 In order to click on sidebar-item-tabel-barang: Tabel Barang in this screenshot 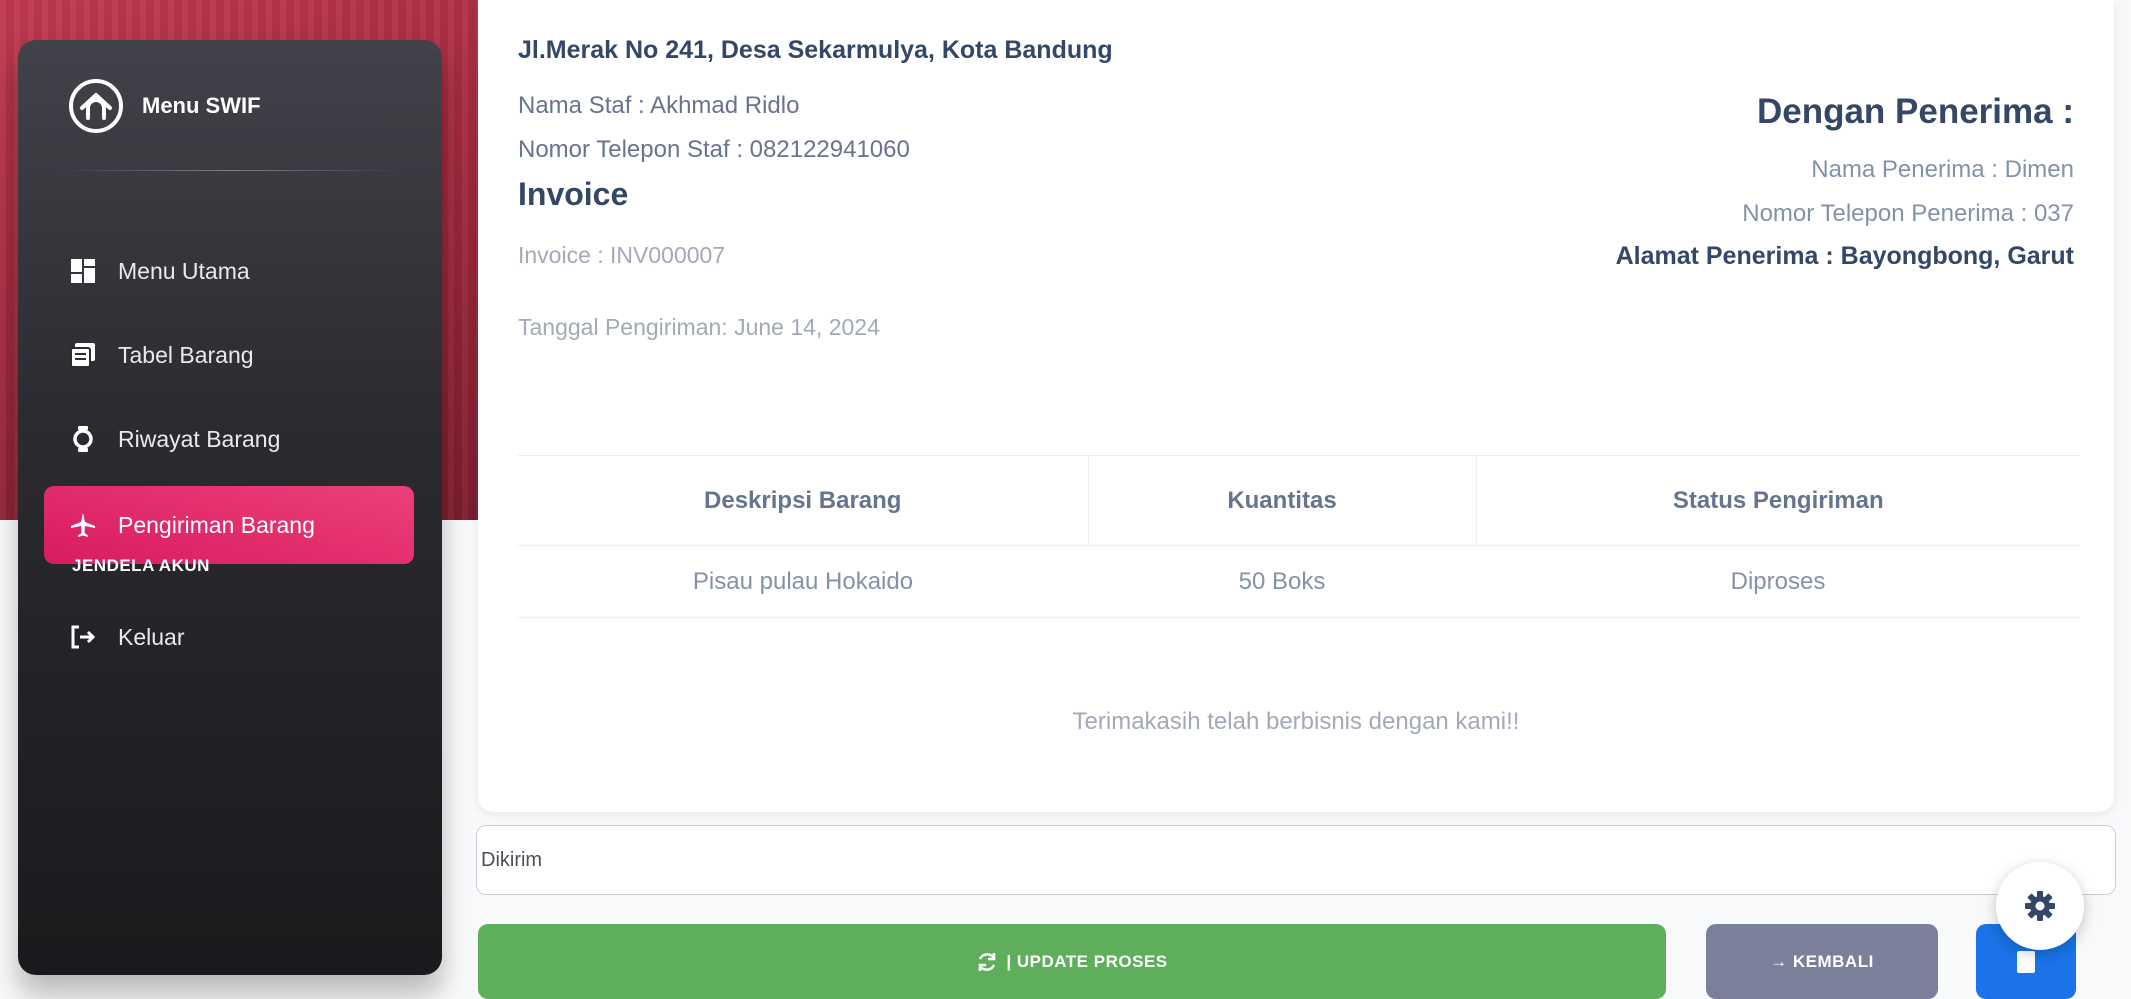, I will do `click(229, 355)`.